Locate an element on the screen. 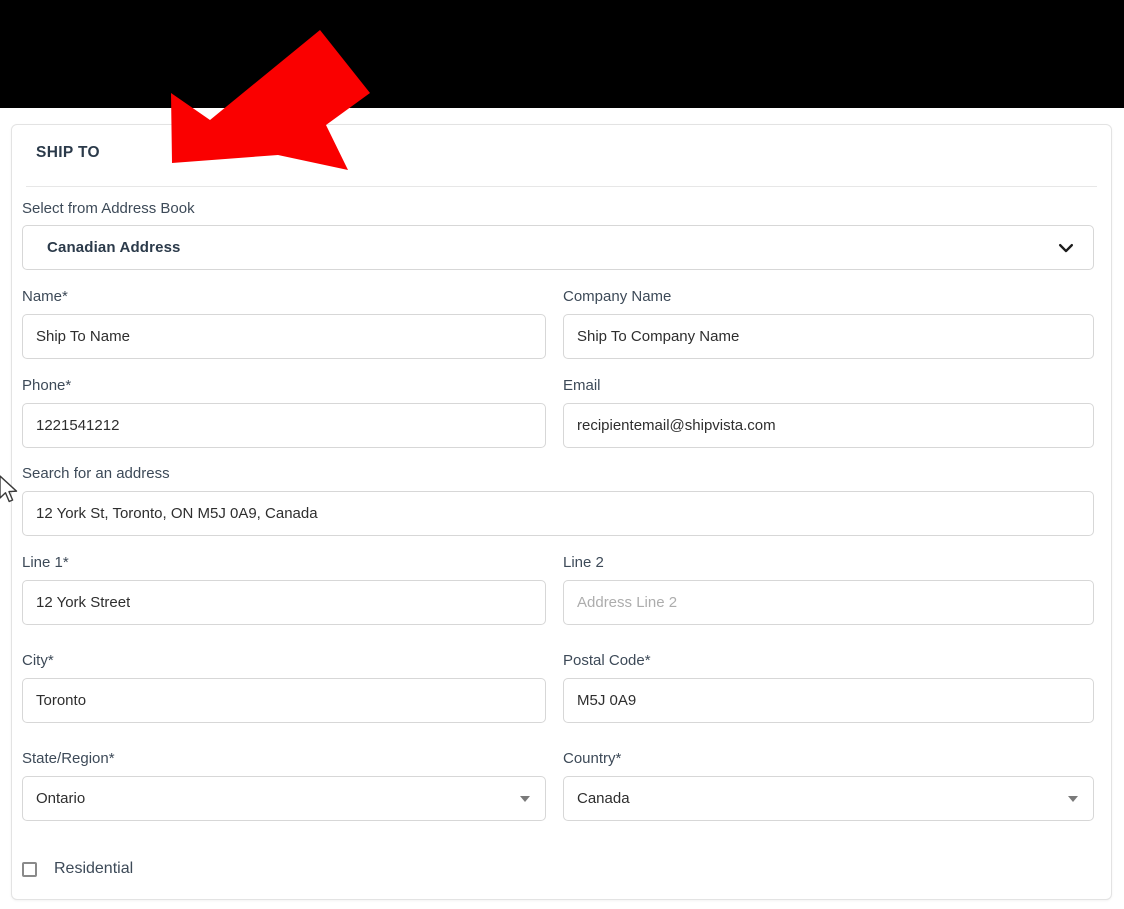  email-label: Email is located at coordinates (582, 385).